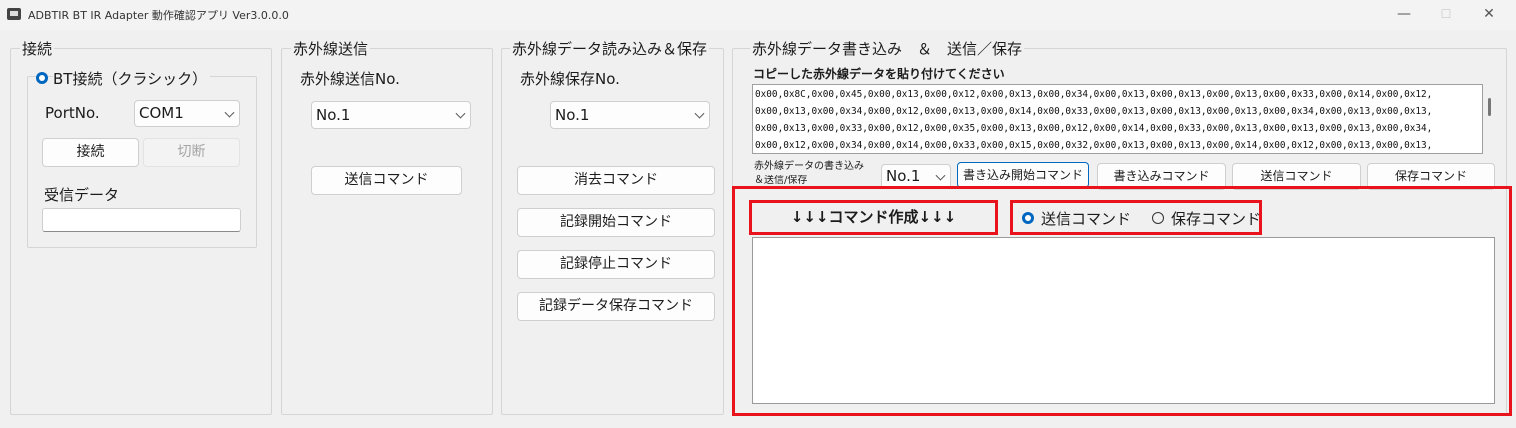 Image resolution: width=1516 pixels, height=428 pixels. I want to click on ir-write-number-value: No.1, so click(903, 176).